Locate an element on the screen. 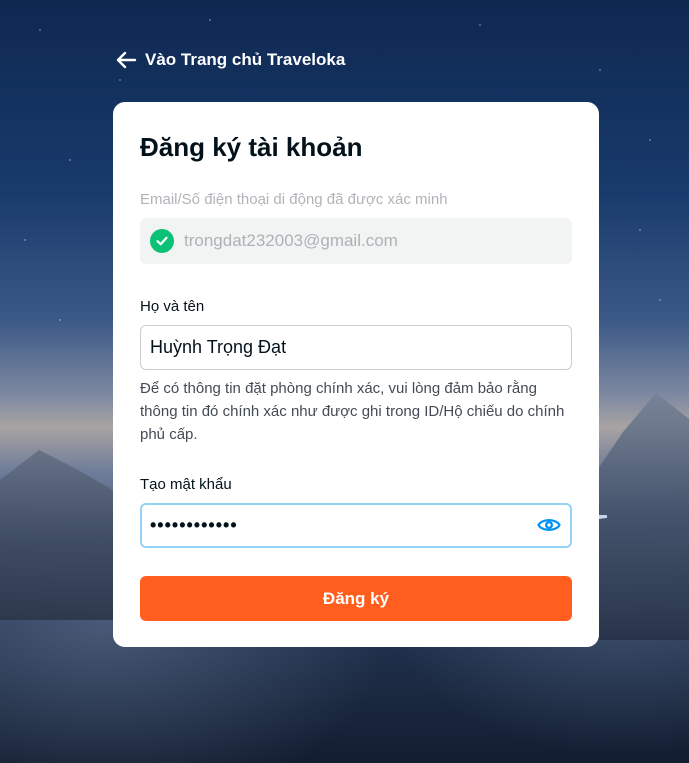 This screenshot has width=689, height=763. verified-contact-field: trongdat232003@gmail.com is located at coordinates (356, 241).